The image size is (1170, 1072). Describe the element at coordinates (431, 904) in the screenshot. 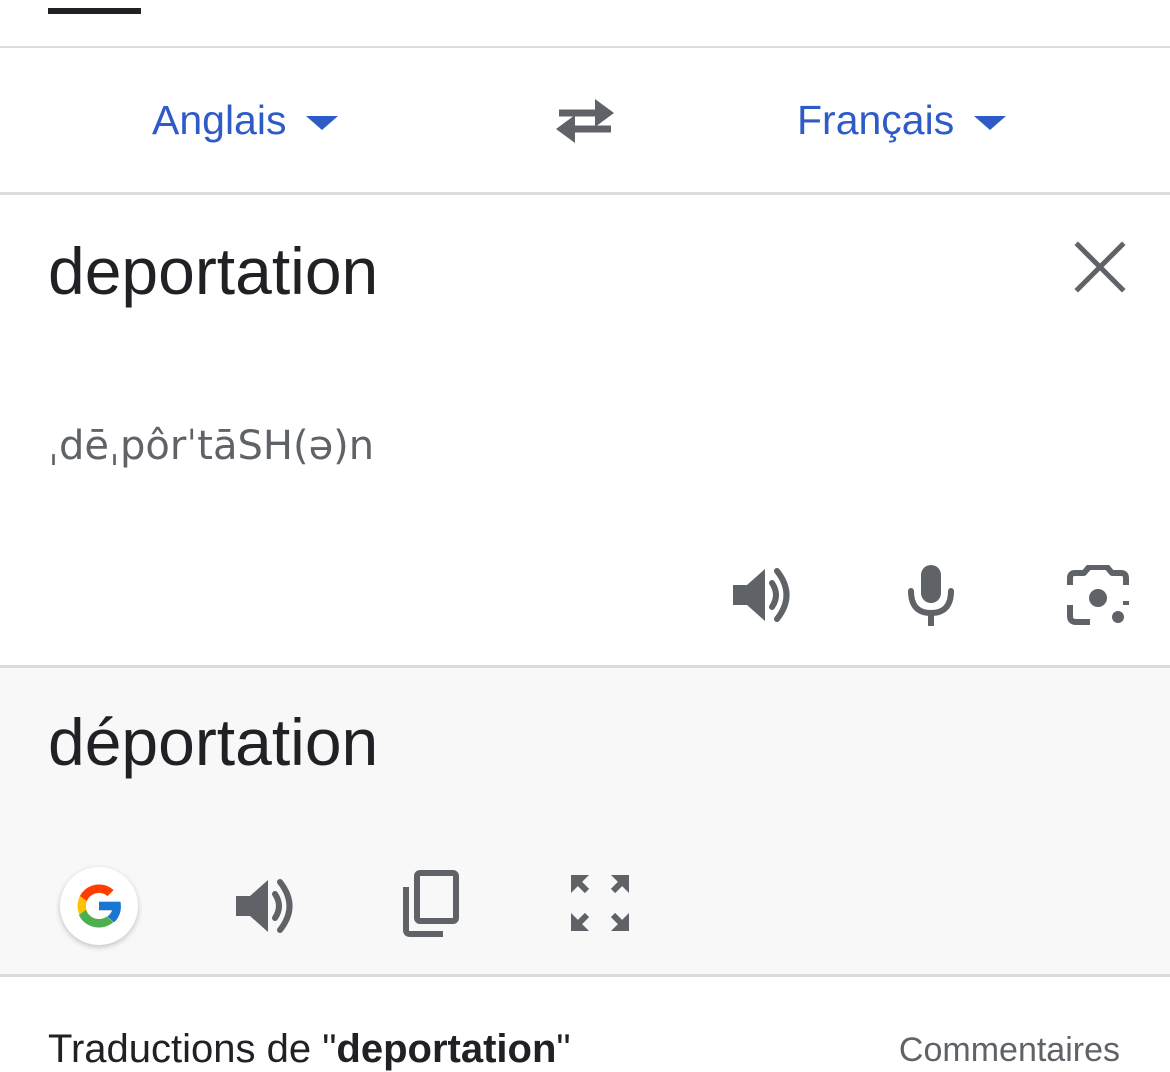

I see `copy-icon` at that location.